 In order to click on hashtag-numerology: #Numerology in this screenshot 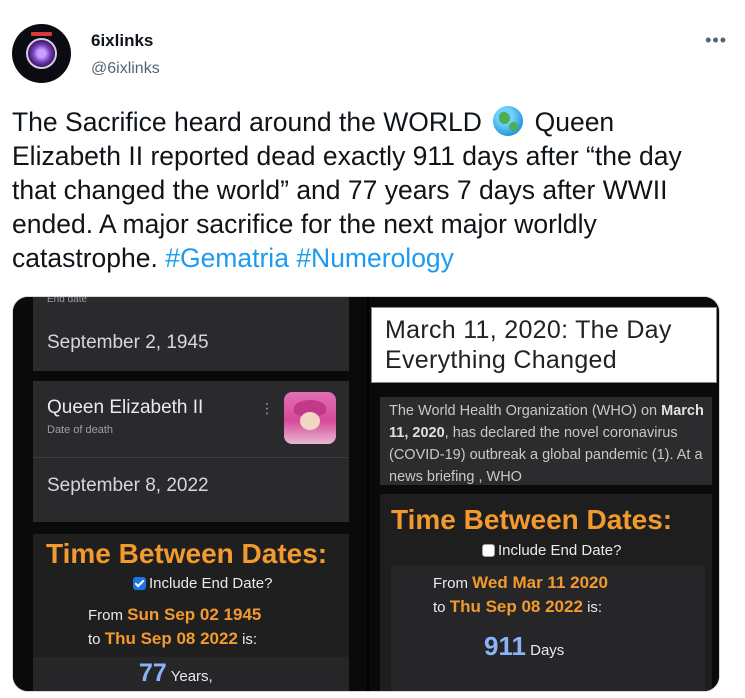, I will do `click(375, 258)`.